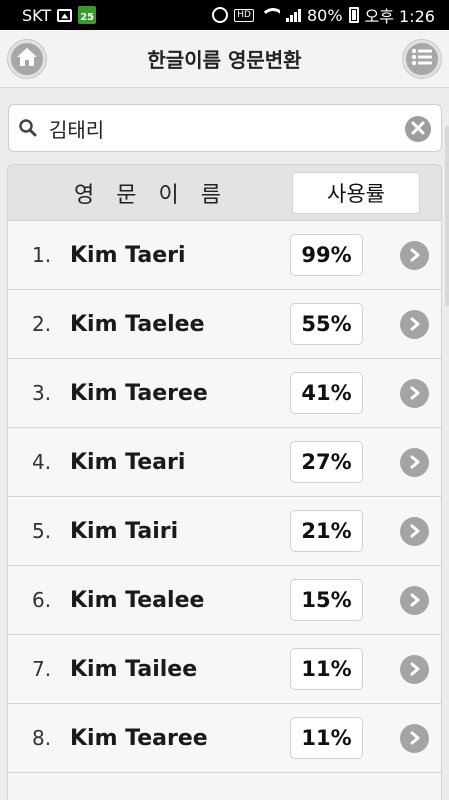 Image resolution: width=449 pixels, height=800 pixels. I want to click on hd-voice-icon: HD, so click(244, 15).